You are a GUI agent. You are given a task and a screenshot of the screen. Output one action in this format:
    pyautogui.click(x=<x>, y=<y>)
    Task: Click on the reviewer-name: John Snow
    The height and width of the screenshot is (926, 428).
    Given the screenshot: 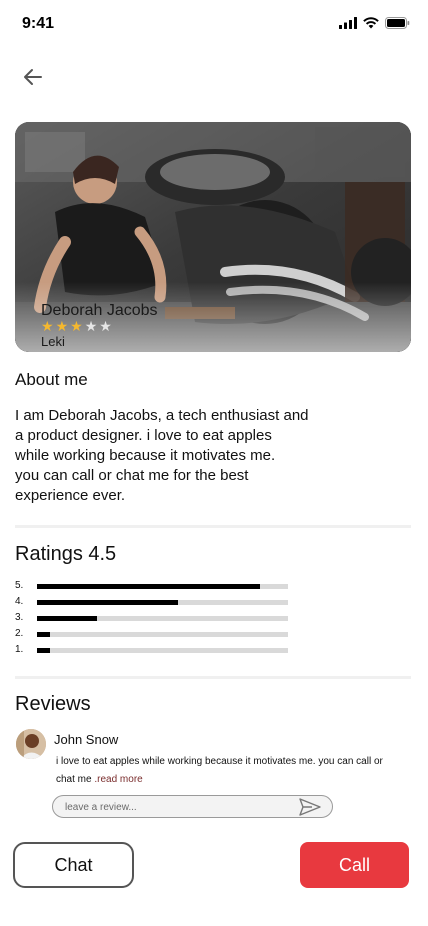 What is the action you would take?
    pyautogui.click(x=86, y=739)
    